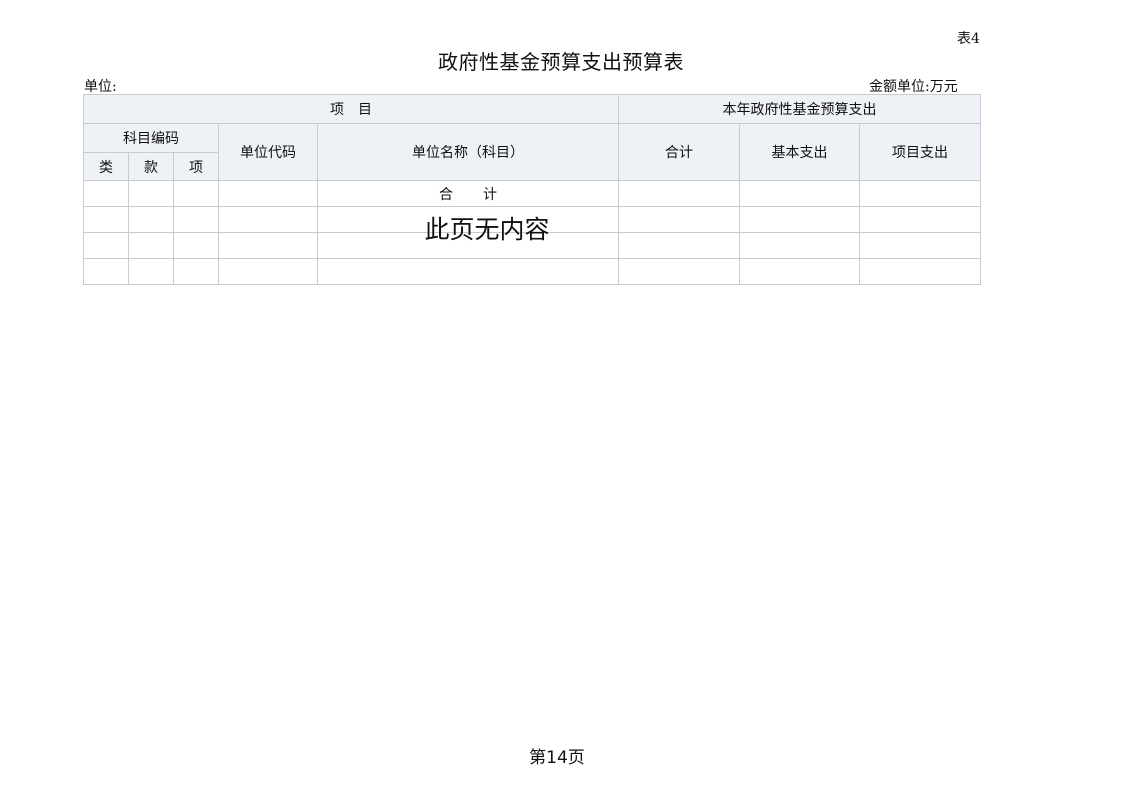 Image resolution: width=1122 pixels, height=793 pixels. Describe the element at coordinates (468, 152) in the screenshot. I see `header-unit-name: 单位名称（科目）` at that location.